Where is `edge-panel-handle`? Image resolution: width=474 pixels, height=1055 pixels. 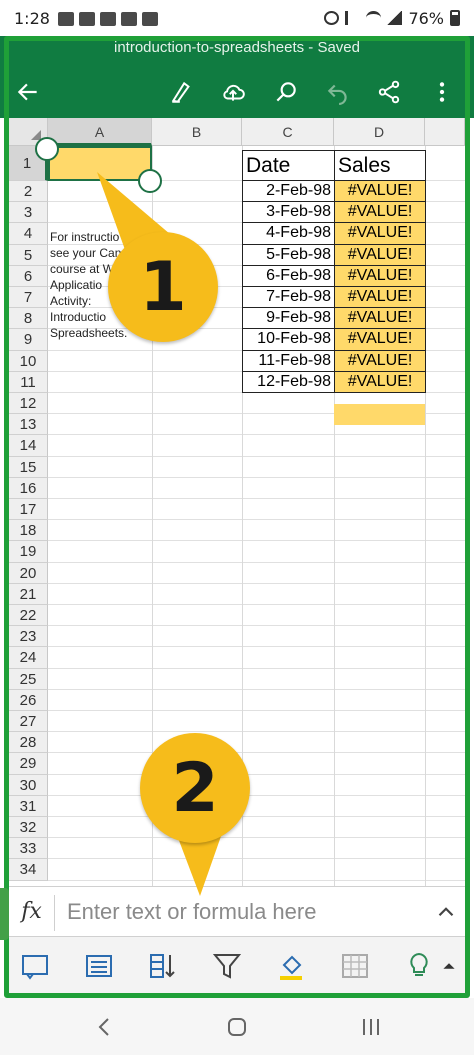 edge-panel-handle is located at coordinates (4, 914).